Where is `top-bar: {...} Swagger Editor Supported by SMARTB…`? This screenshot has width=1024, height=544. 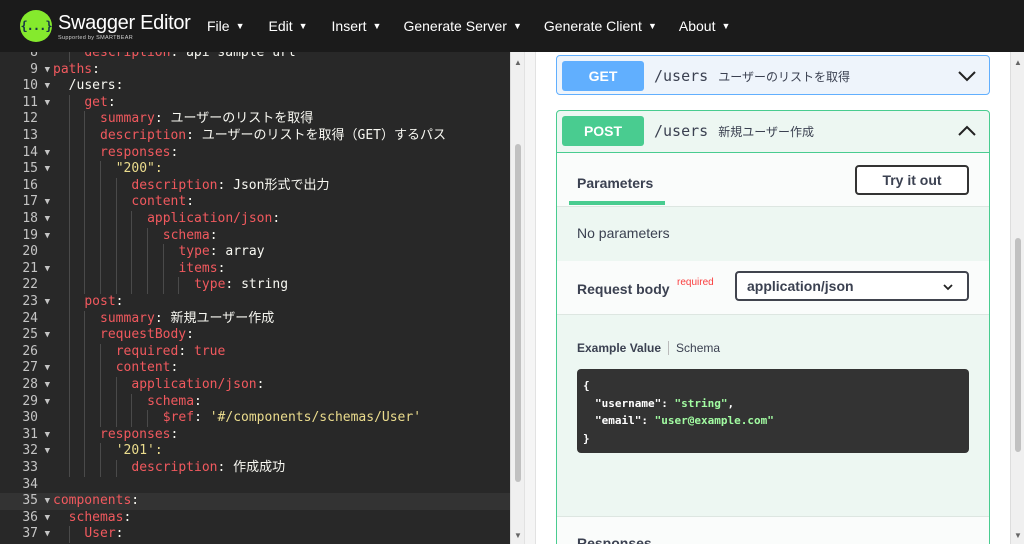
top-bar: {...} Swagger Editor Supported by SMARTB… is located at coordinates (512, 26).